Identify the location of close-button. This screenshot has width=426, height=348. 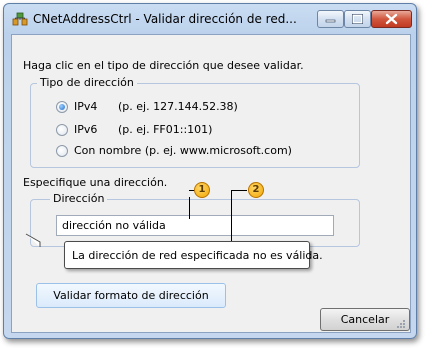
(391, 19).